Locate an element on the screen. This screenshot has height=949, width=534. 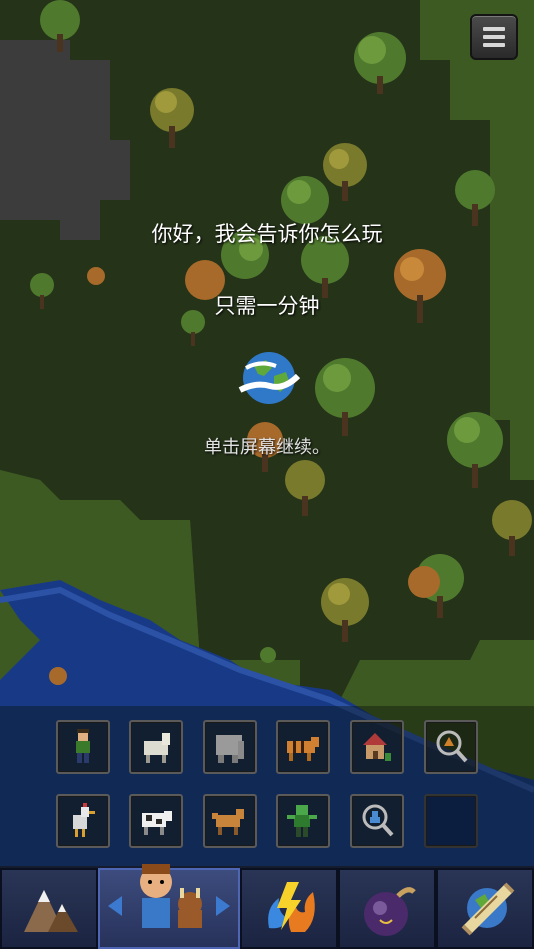
zombie-icon is located at coordinates (302, 821).